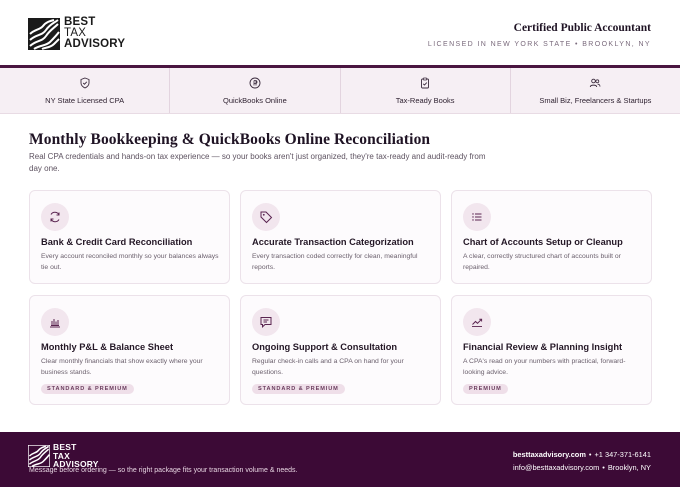  I want to click on website-link: besttaxadvisory.com, so click(549, 454).